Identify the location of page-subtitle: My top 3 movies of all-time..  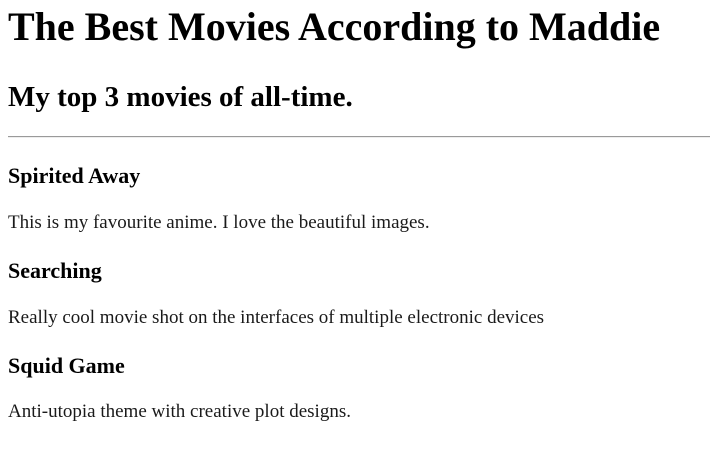
(180, 97).